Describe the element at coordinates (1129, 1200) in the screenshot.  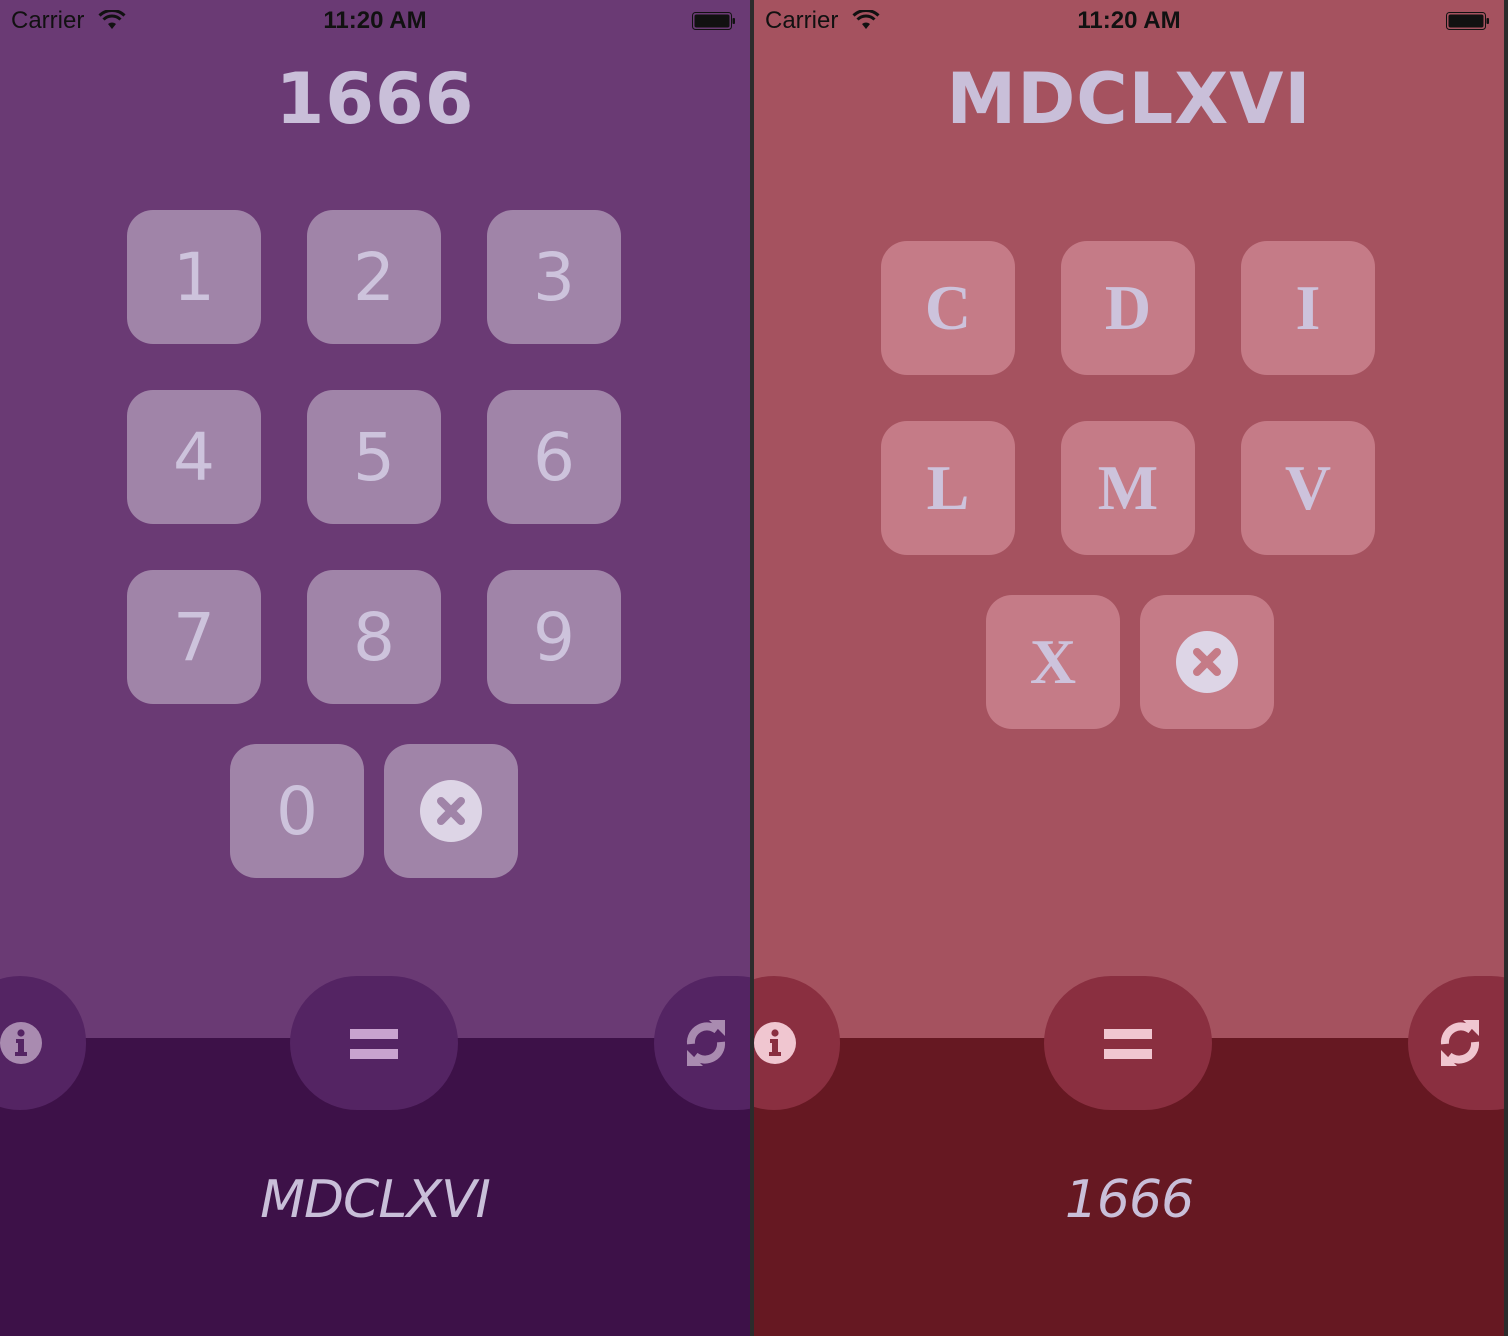
I see `result-output: 1666` at that location.